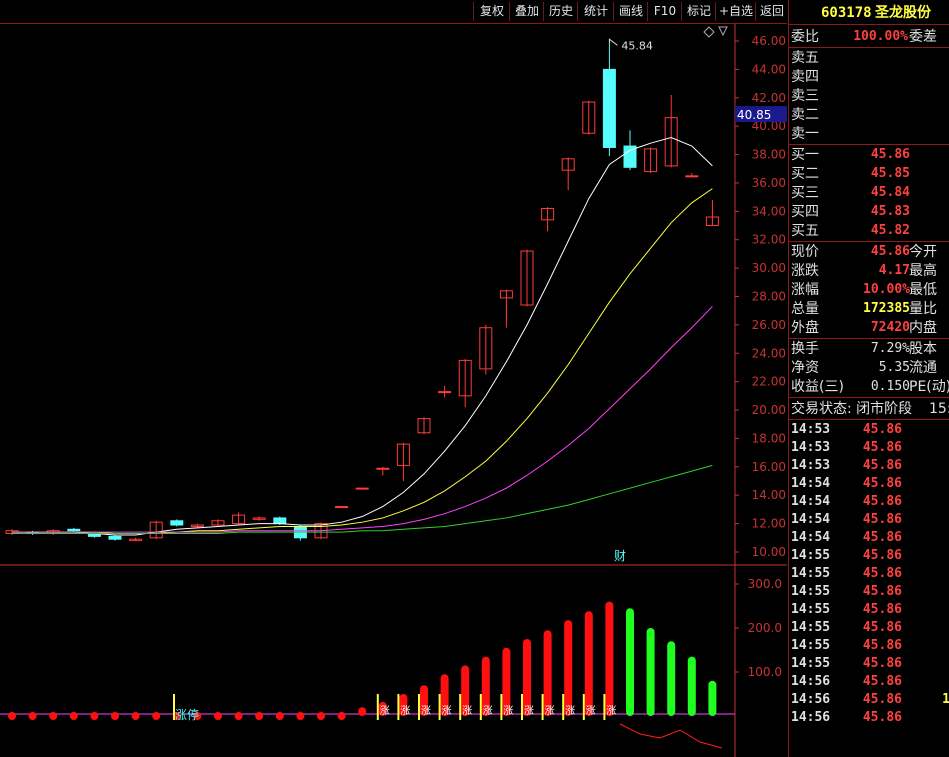 The width and height of the screenshot is (949, 757). I want to click on price-tick-label: 10.00, so click(769, 552).